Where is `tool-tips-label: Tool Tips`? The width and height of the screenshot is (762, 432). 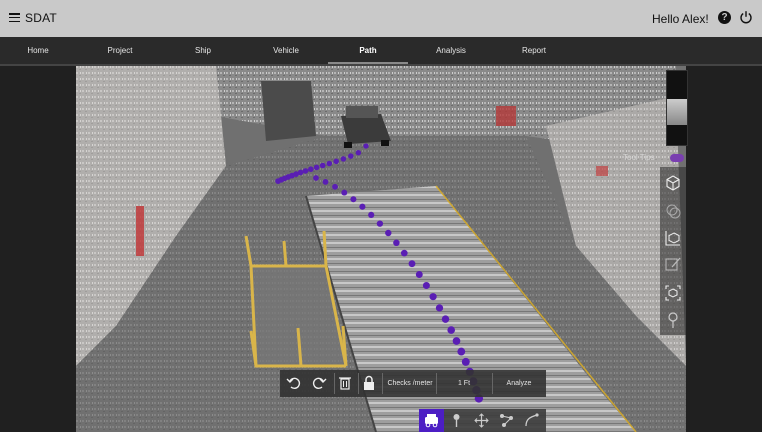 tool-tips-label: Tool Tips is located at coordinates (639, 157).